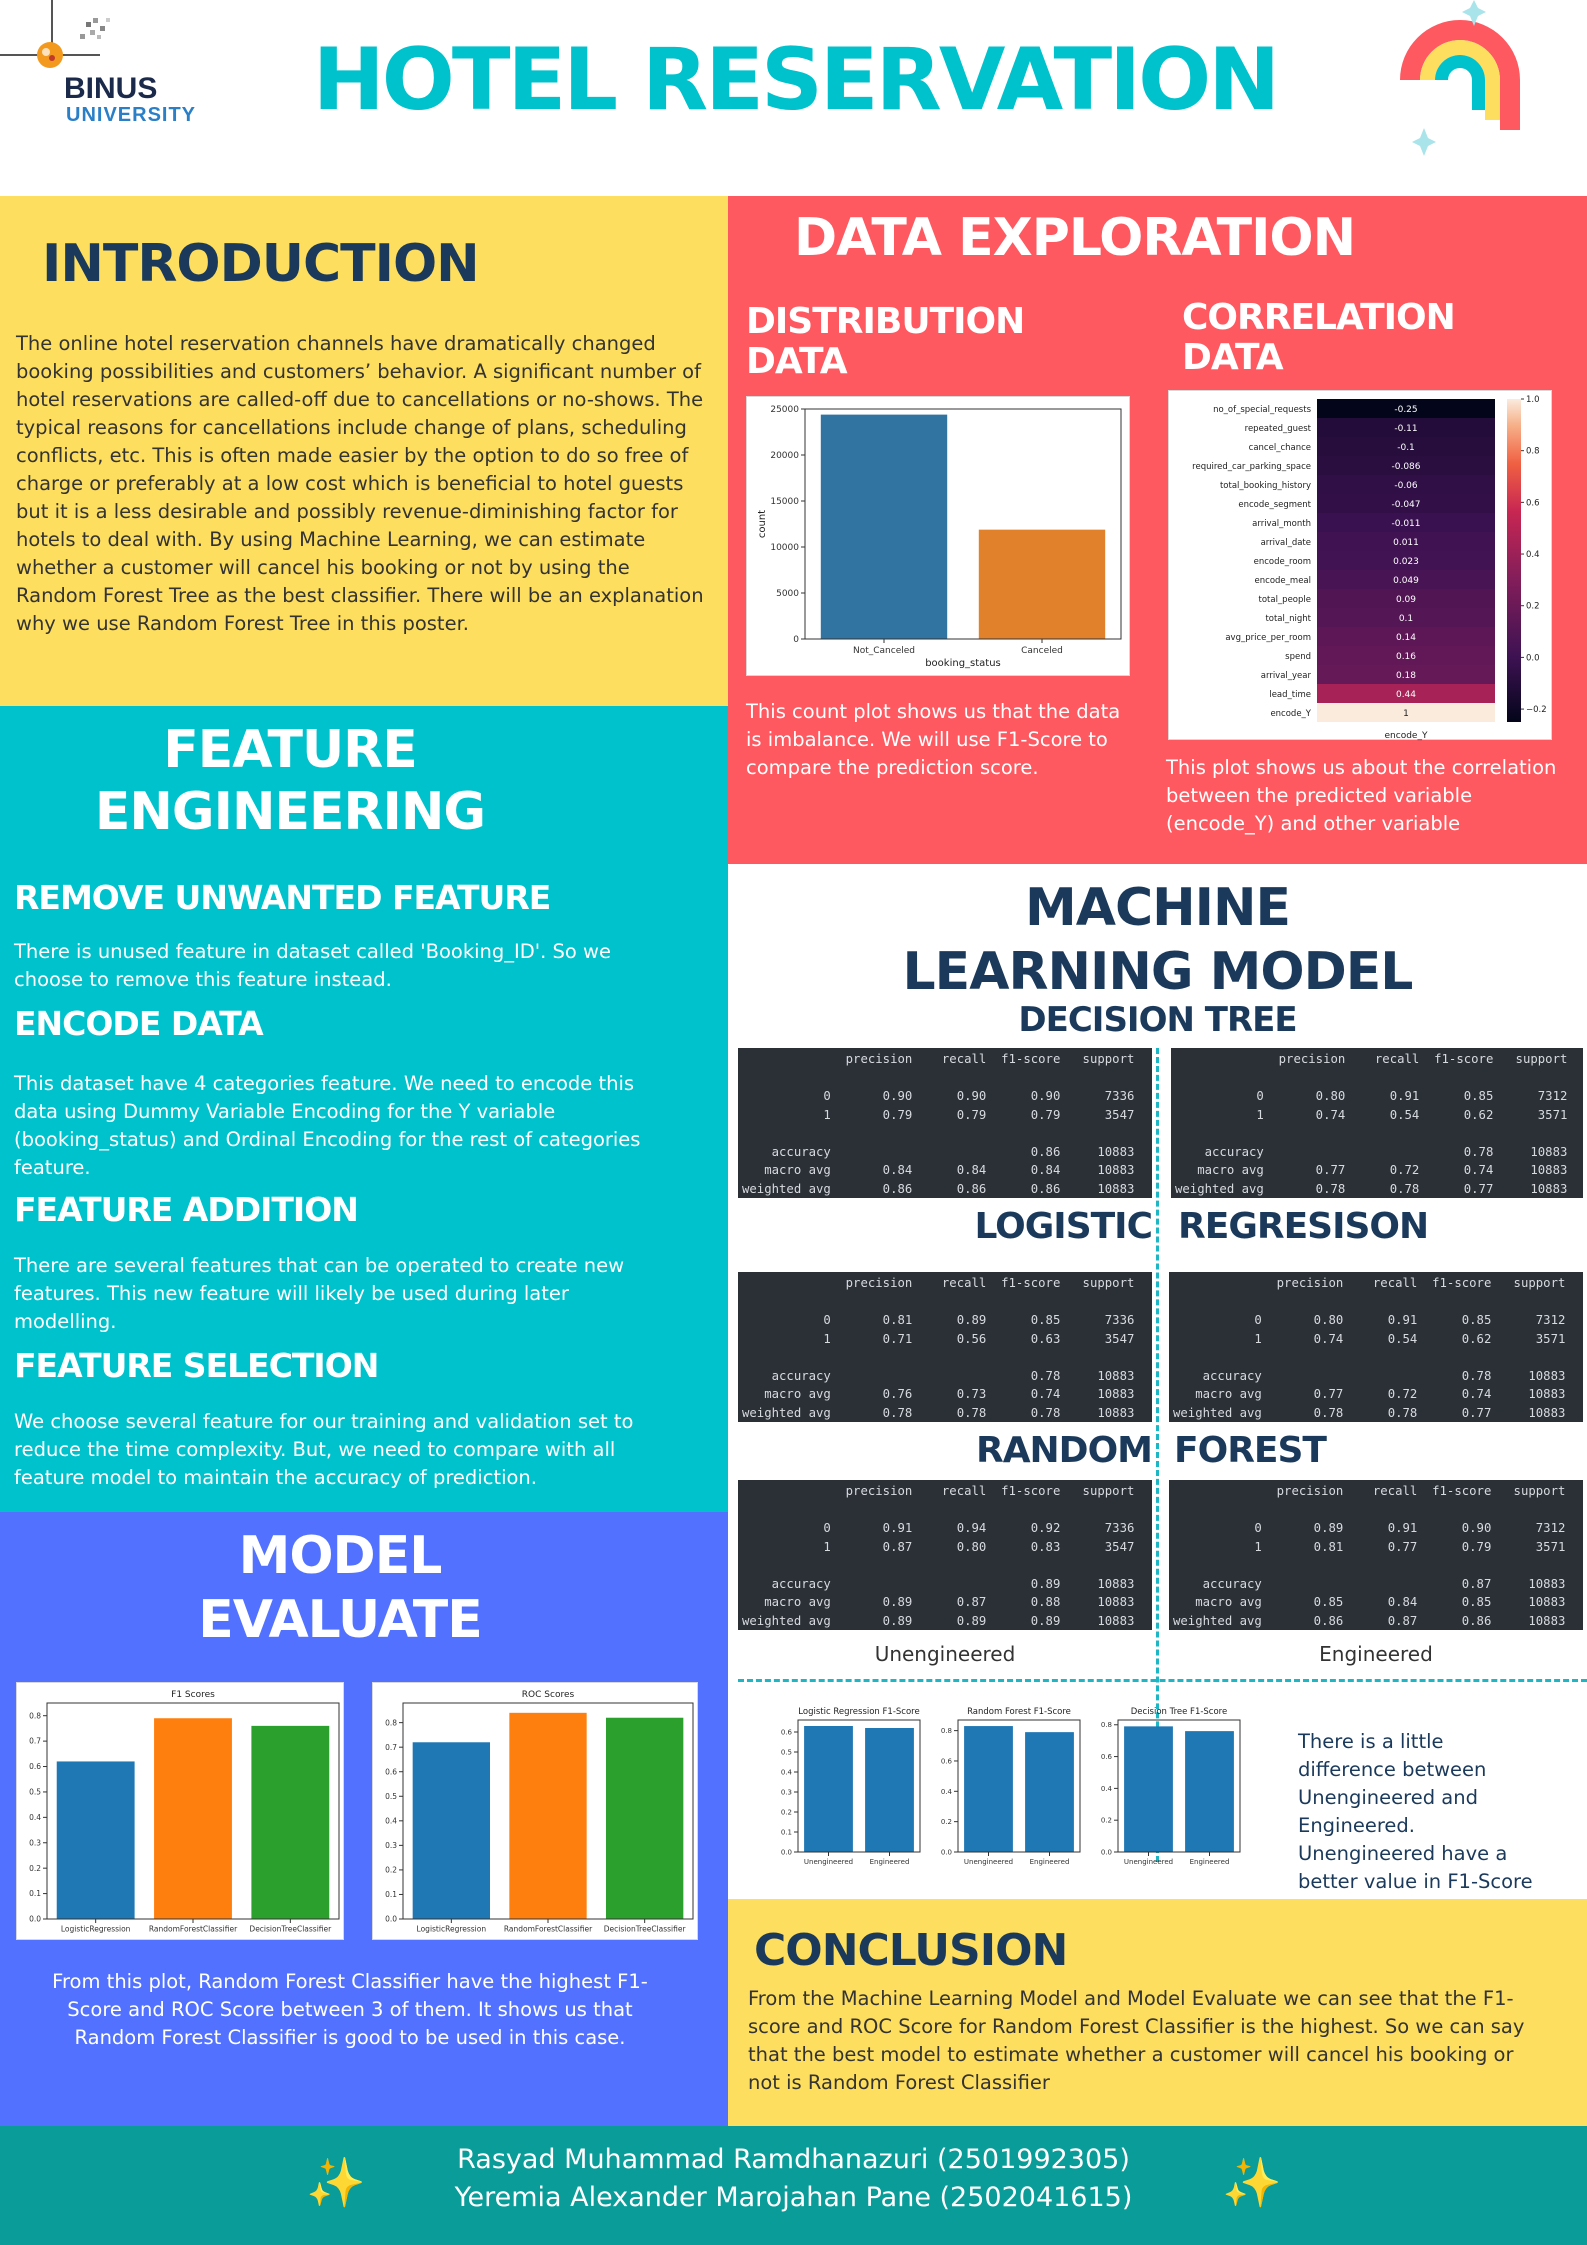 This screenshot has width=1587, height=2245. What do you see at coordinates (1533, 607) in the screenshot?
I see `colorbar-tick-label: 0.2` at bounding box center [1533, 607].